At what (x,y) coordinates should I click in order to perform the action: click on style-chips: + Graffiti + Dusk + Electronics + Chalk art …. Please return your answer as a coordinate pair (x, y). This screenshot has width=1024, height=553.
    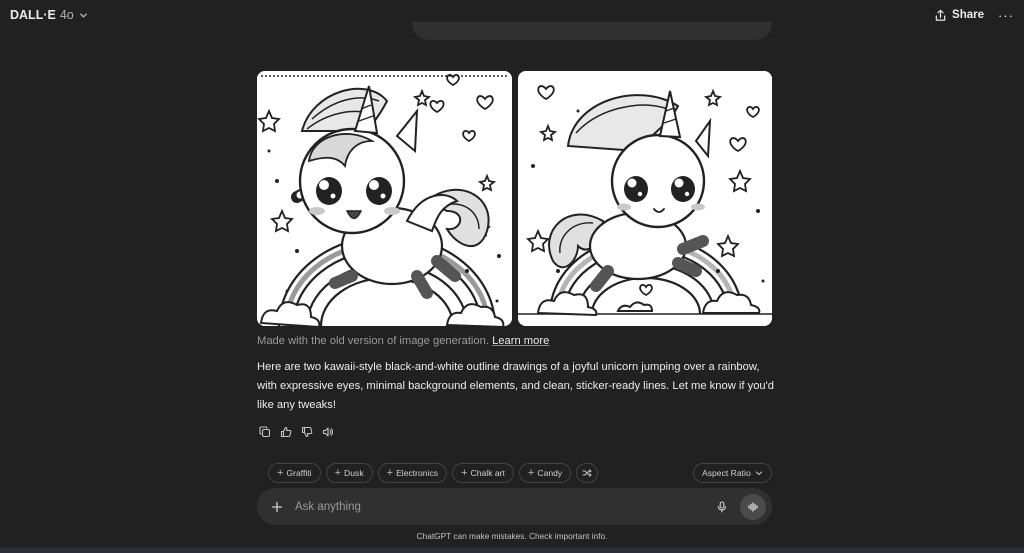
    Looking at the image, I should click on (433, 473).